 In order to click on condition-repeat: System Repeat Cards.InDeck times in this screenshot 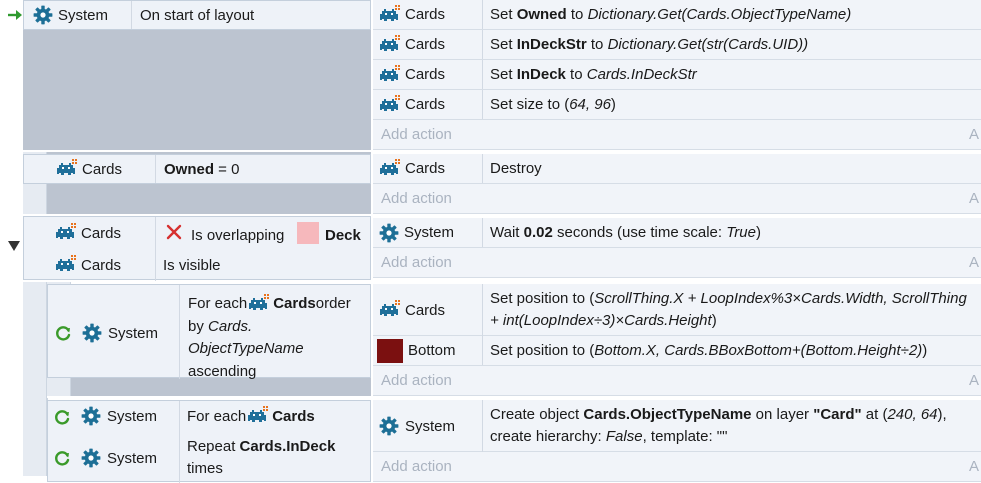, I will do `click(209, 457)`.